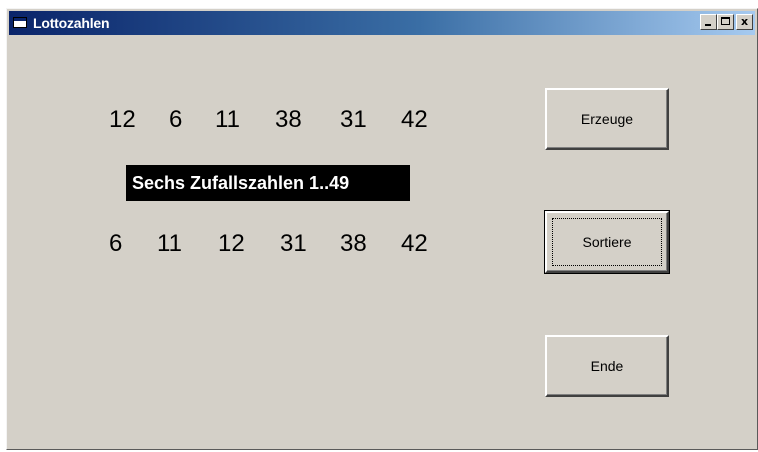 This screenshot has width=758, height=452. Describe the element at coordinates (382, 23) in the screenshot. I see `title-bar: Lottozahlen x` at that location.